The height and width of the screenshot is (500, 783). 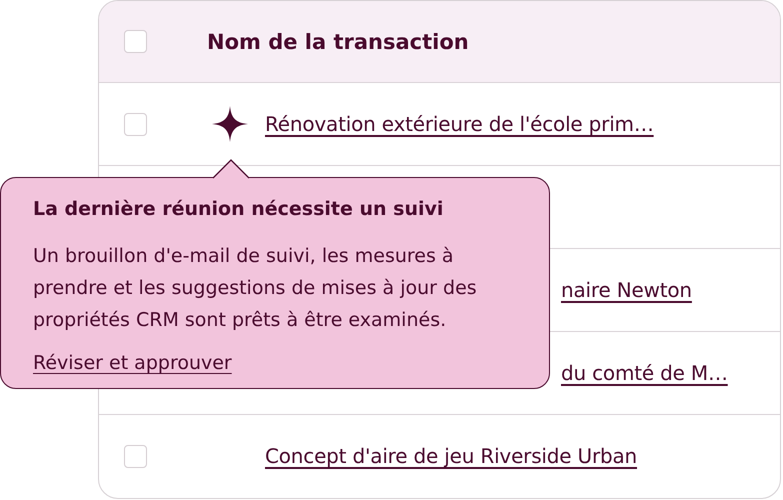 What do you see at coordinates (255, 288) in the screenshot?
I see `tooltip-text: Un brouillon d'e-mail de suivi, les mesures à prendre et les suggestions de mises à jour des propriétés CRM sont prêts à être examinés.` at bounding box center [255, 288].